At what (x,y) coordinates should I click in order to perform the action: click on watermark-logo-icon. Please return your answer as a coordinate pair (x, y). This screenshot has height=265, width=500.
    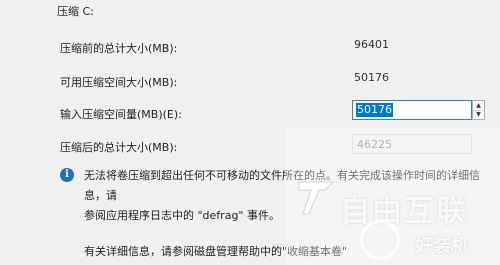
    Looking at the image, I should click on (316, 198).